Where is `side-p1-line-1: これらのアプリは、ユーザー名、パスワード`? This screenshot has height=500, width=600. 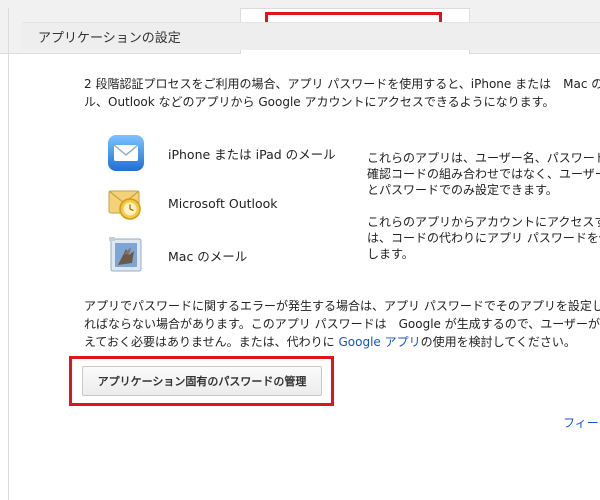 side-p1-line-1: これらのアプリは、ユーザー名、パスワード is located at coordinates (483, 158).